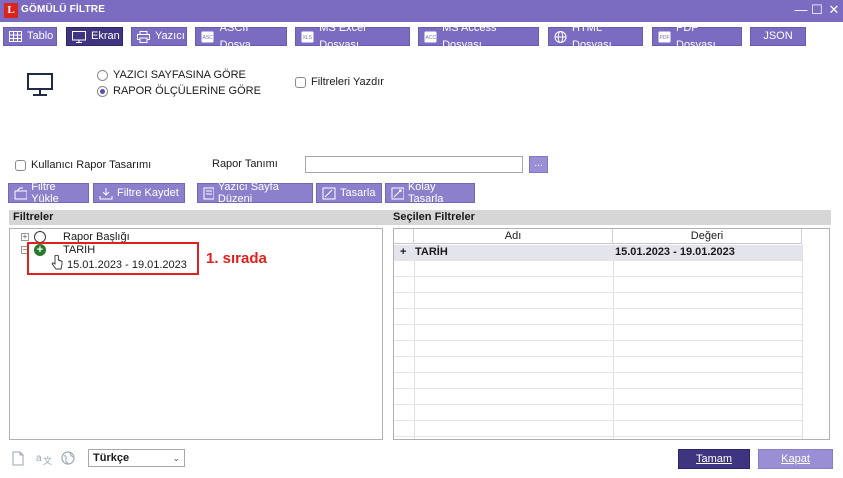 The image size is (843, 478). I want to click on grid-header: Adı Değeri, so click(598, 236).